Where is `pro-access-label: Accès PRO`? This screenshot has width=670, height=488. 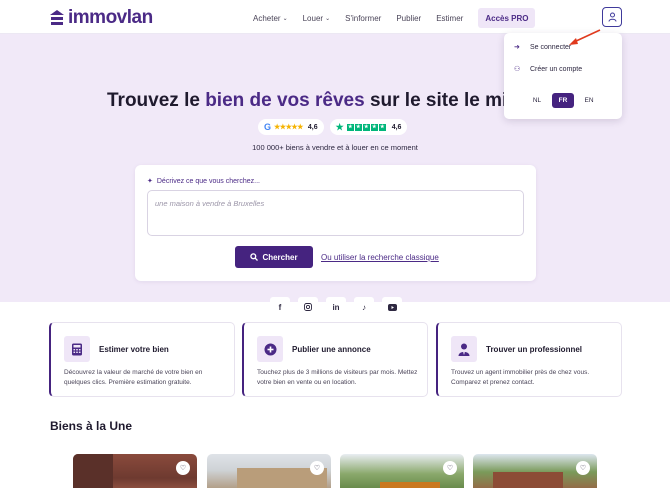 pro-access-label: Accès PRO is located at coordinates (507, 18).